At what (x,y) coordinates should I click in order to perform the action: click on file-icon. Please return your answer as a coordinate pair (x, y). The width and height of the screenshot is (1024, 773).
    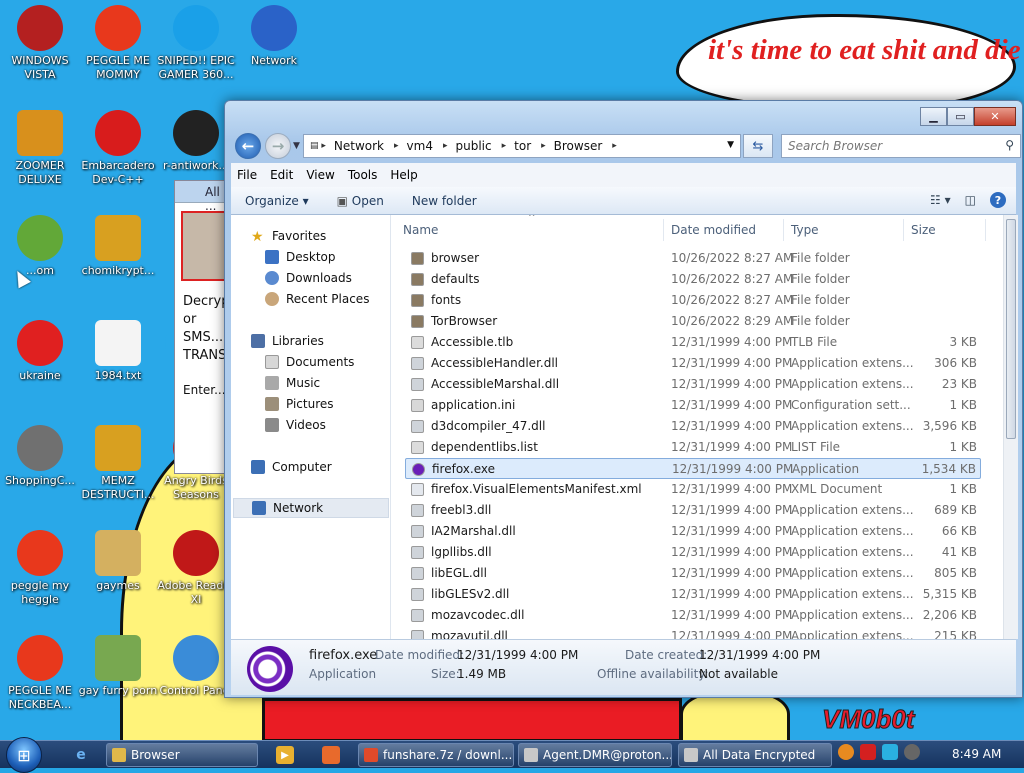
    Looking at the image, I should click on (417, 573).